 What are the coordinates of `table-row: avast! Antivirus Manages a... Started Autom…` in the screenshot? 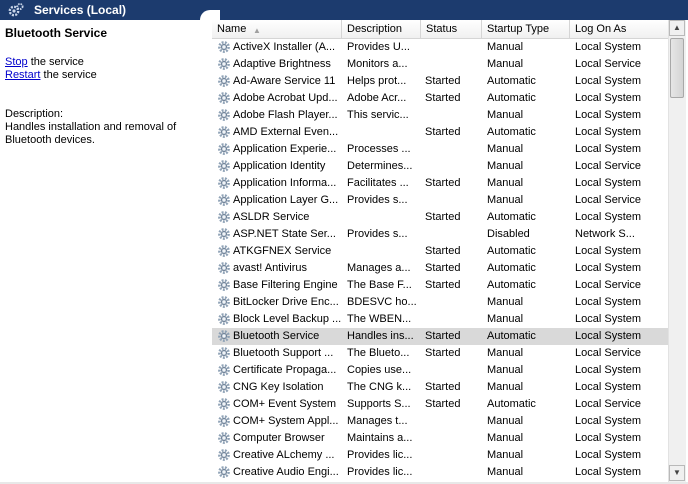 It's located at (440, 268).